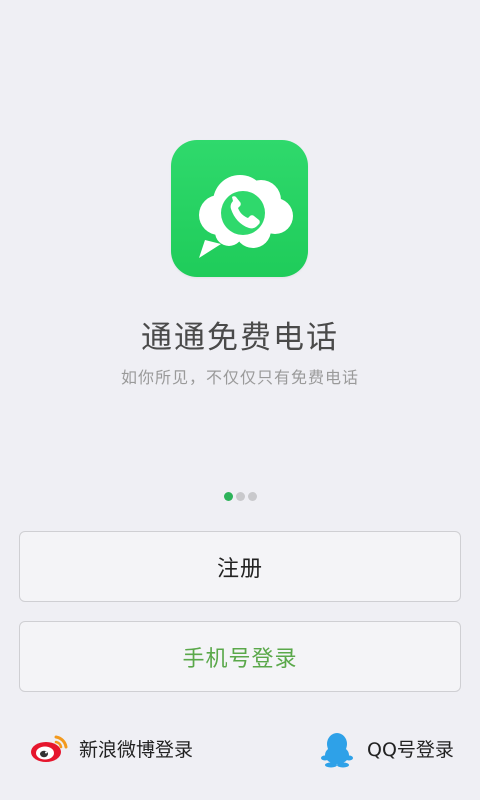 The height and width of the screenshot is (800, 480). Describe the element at coordinates (337, 748) in the screenshot. I see `qq-penguin-icon` at that location.